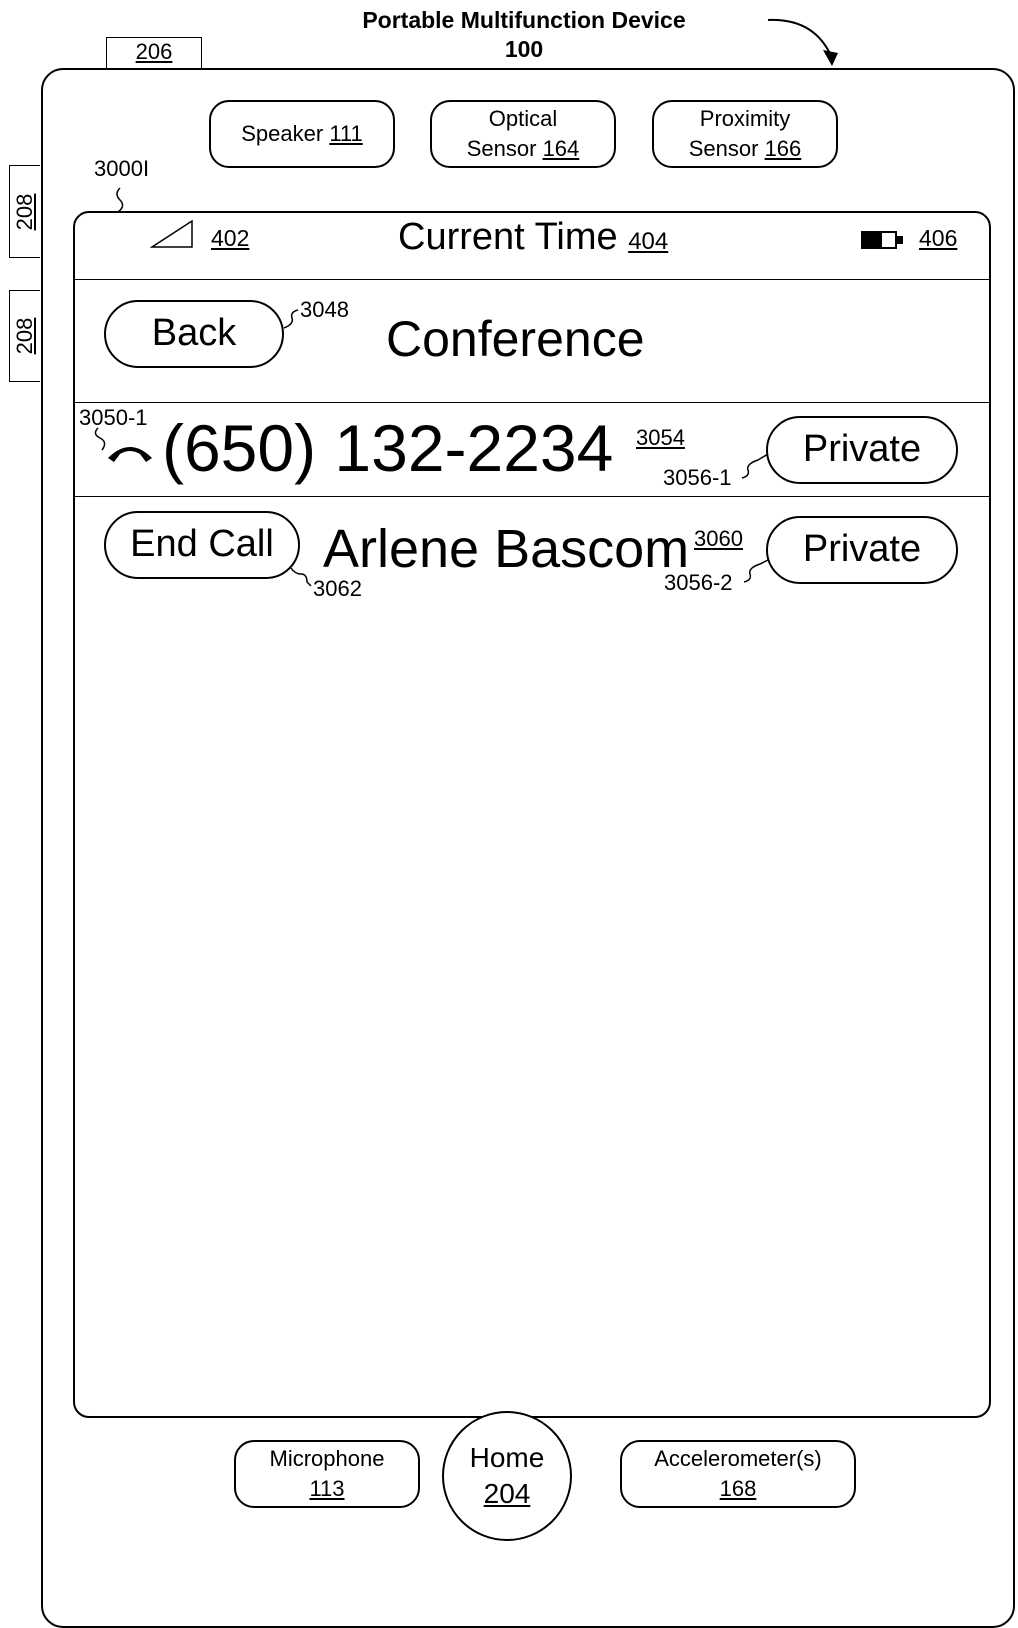 Image resolution: width=1018 pixels, height=1628 pixels. I want to click on accelerometer-box: Accelerometer(s) 168, so click(738, 1474).